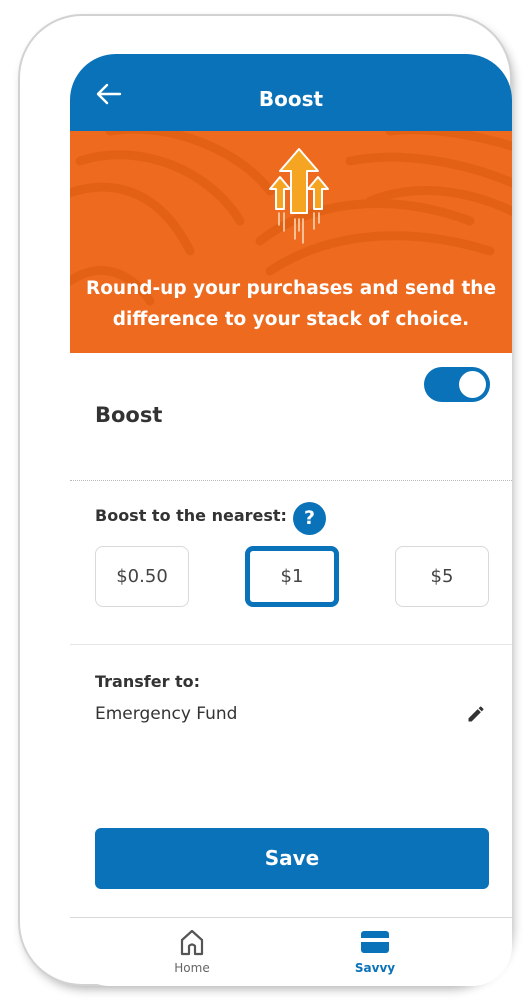  What do you see at coordinates (166, 714) in the screenshot?
I see `transfer-destination: Emergency Fund` at bounding box center [166, 714].